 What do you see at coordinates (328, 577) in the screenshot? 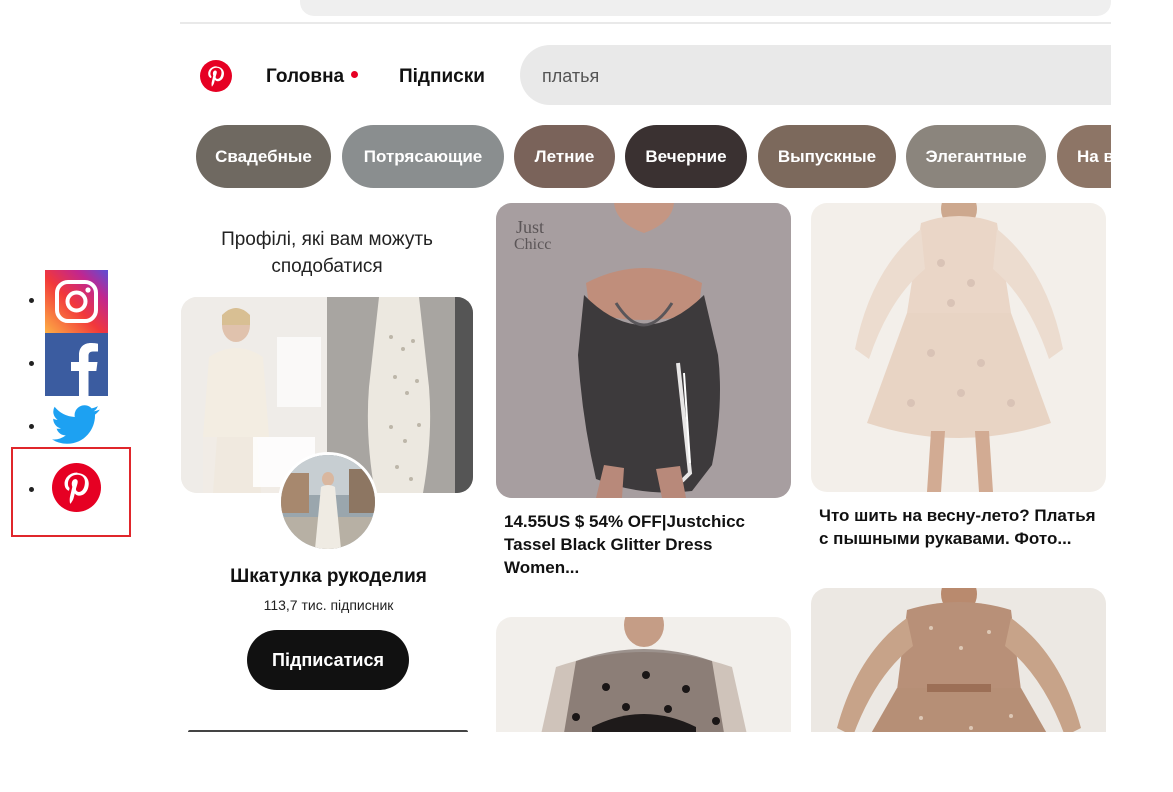
I see `profile-name: Шкатулка рукоделия` at bounding box center [328, 577].